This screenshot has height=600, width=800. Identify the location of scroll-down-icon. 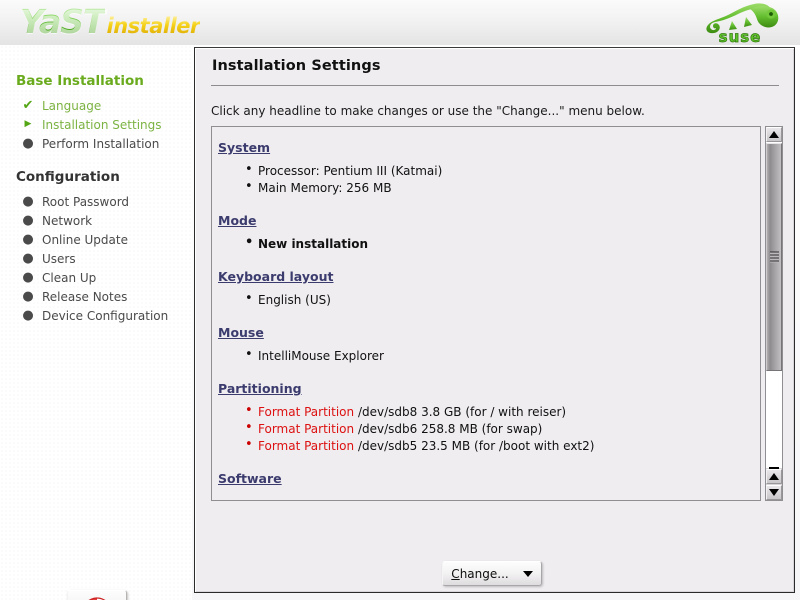
(774, 492).